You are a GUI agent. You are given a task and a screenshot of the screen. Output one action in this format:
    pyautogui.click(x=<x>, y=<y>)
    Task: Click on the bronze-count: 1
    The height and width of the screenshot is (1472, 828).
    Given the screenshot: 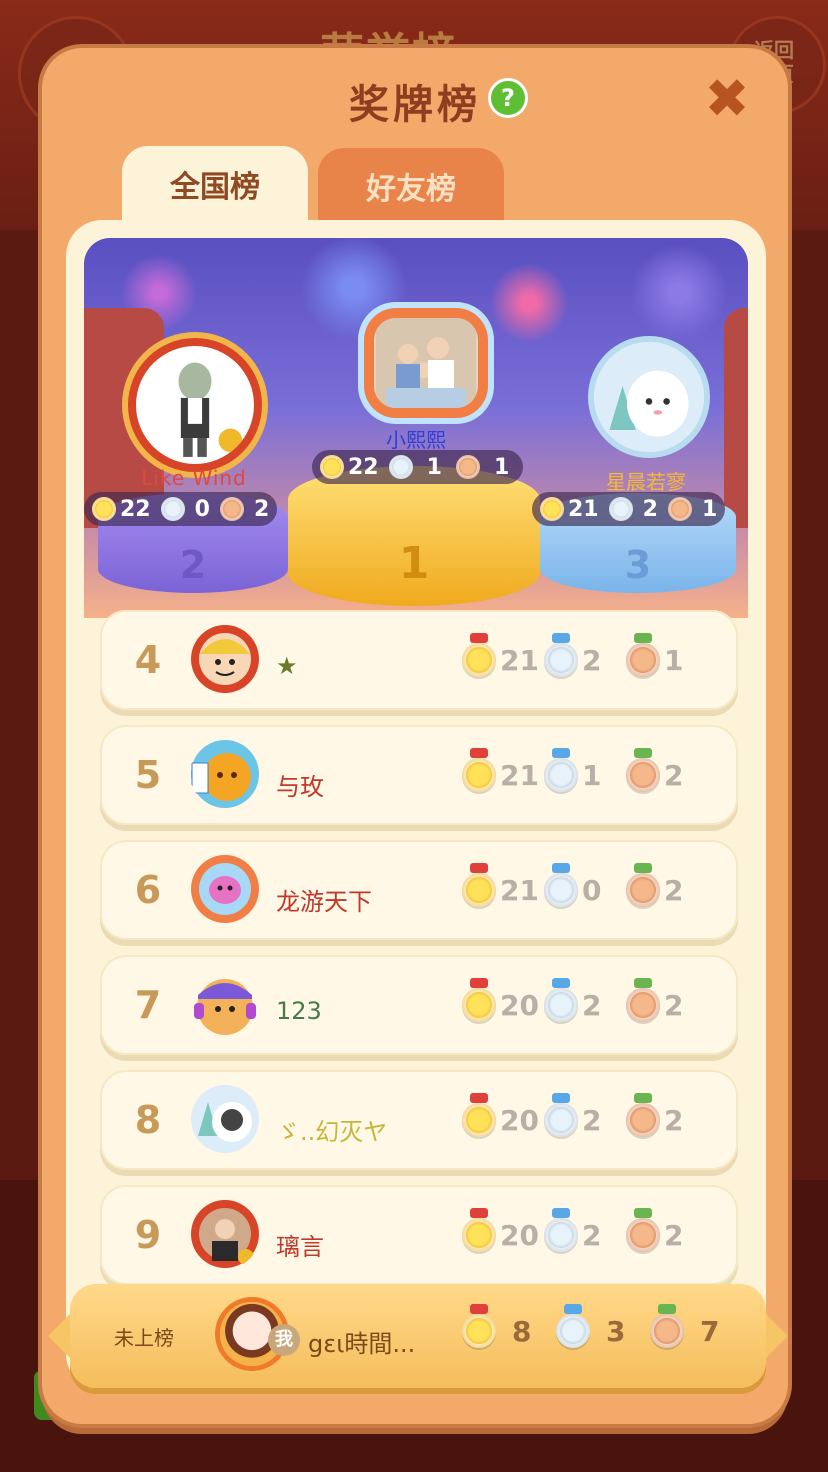 What is the action you would take?
    pyautogui.click(x=709, y=509)
    